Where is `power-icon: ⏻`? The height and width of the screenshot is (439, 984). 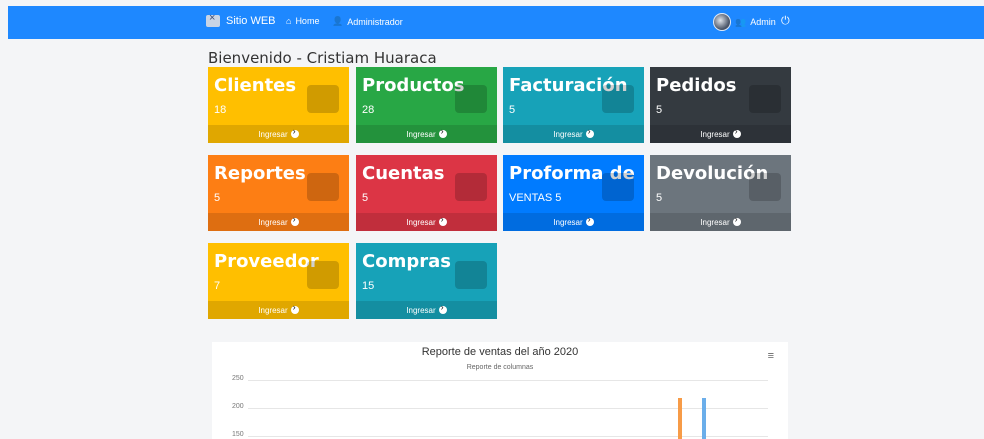
power-icon: ⏻ is located at coordinates (785, 21).